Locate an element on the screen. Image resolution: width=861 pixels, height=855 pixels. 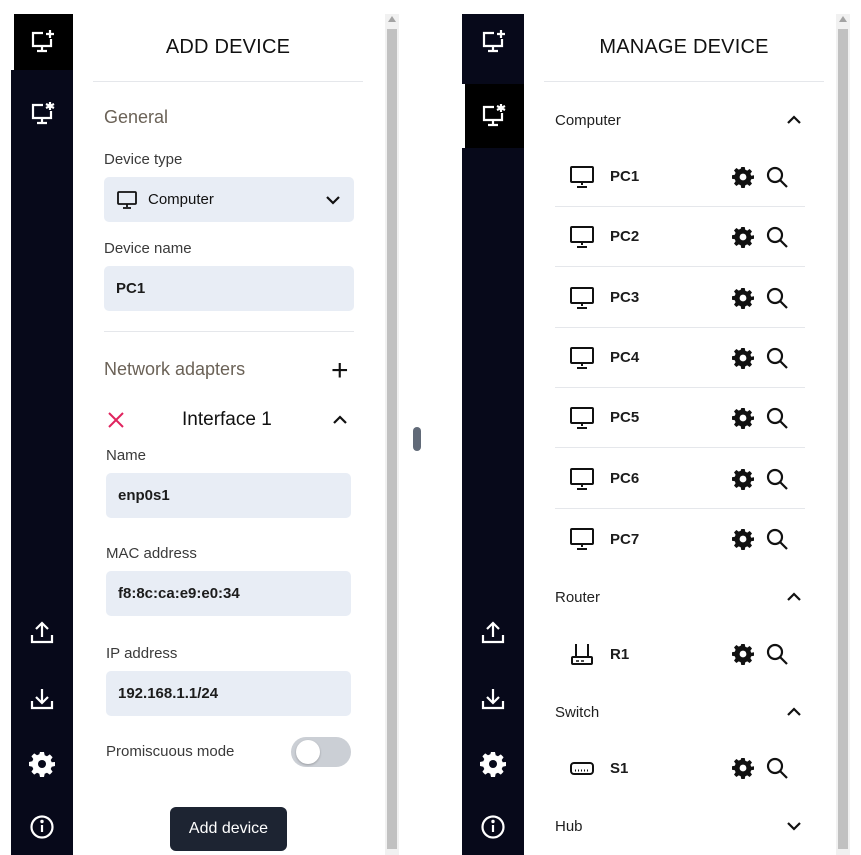
device-row: PC6 is located at coordinates (680, 479).